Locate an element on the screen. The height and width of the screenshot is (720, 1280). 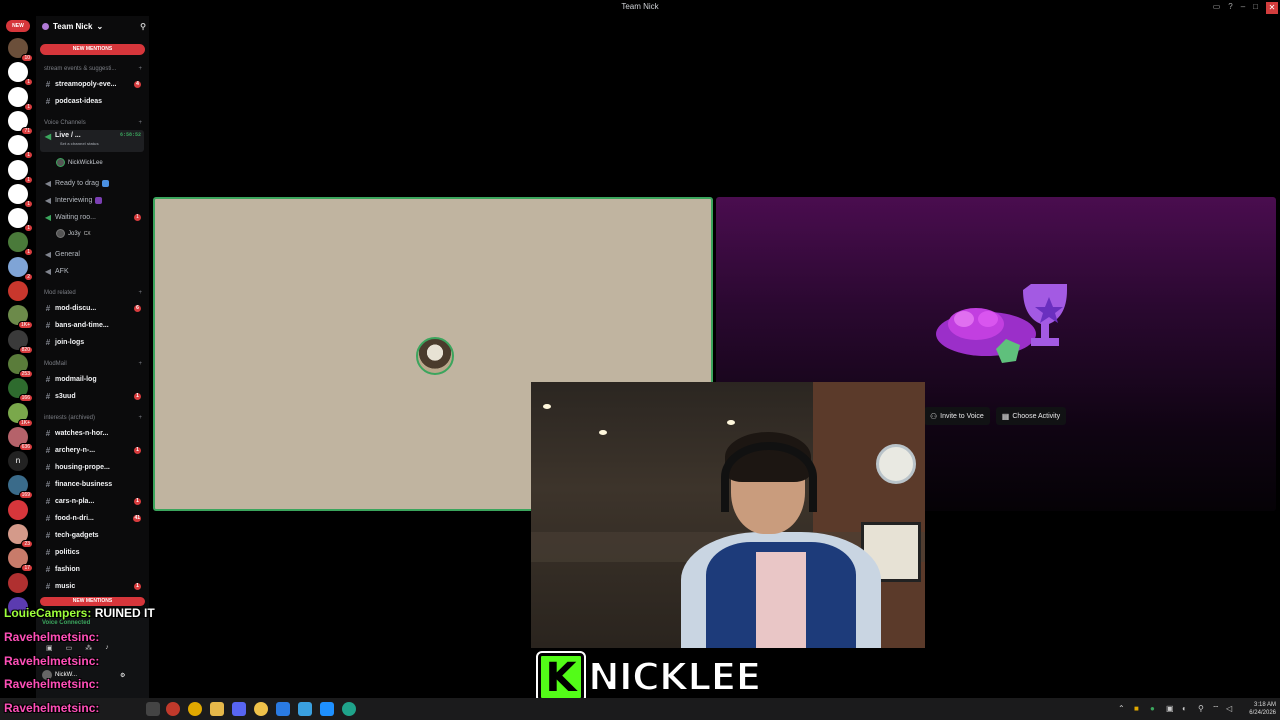
server-icon: 253 is located at coordinates (20, 365).